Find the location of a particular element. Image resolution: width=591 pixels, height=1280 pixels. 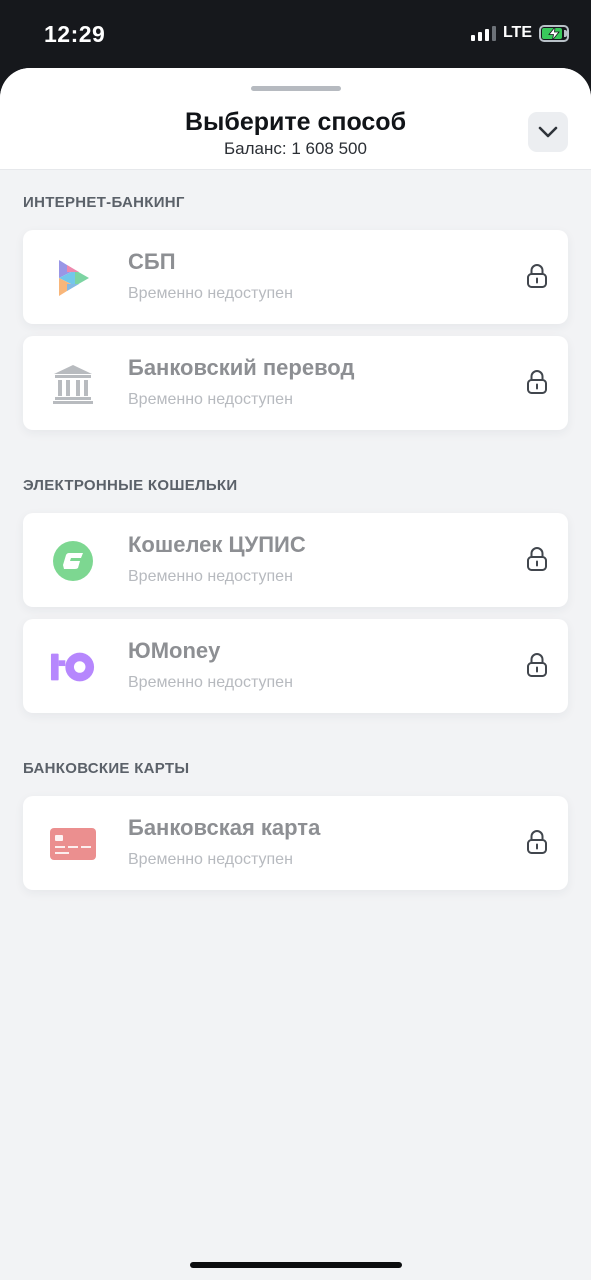

network-label: LTE is located at coordinates (517, 32).